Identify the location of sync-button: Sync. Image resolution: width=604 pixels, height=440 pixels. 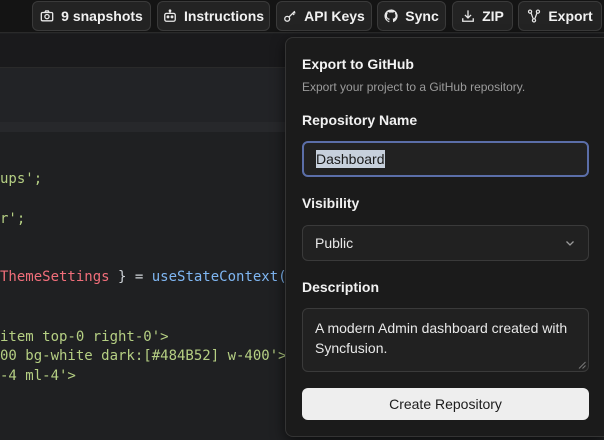
(411, 16).